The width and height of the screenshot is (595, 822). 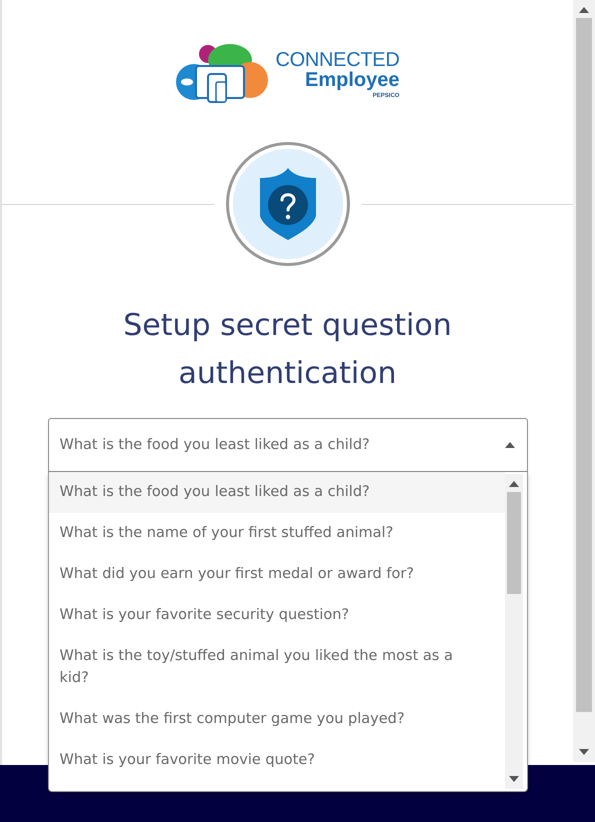 I want to click on shield-question-icon, so click(x=287, y=204).